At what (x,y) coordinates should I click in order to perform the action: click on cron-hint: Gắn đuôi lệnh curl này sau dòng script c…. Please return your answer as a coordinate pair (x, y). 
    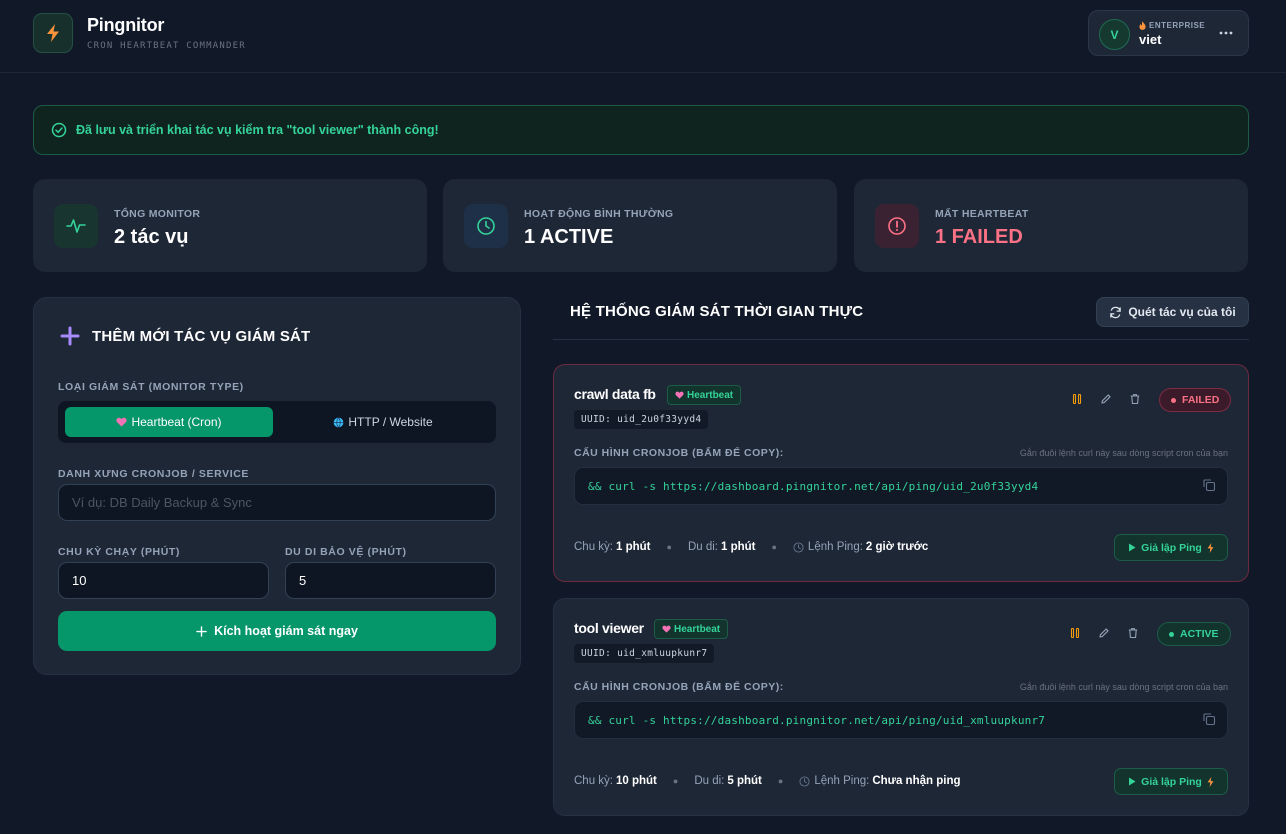
    Looking at the image, I should click on (1123, 687).